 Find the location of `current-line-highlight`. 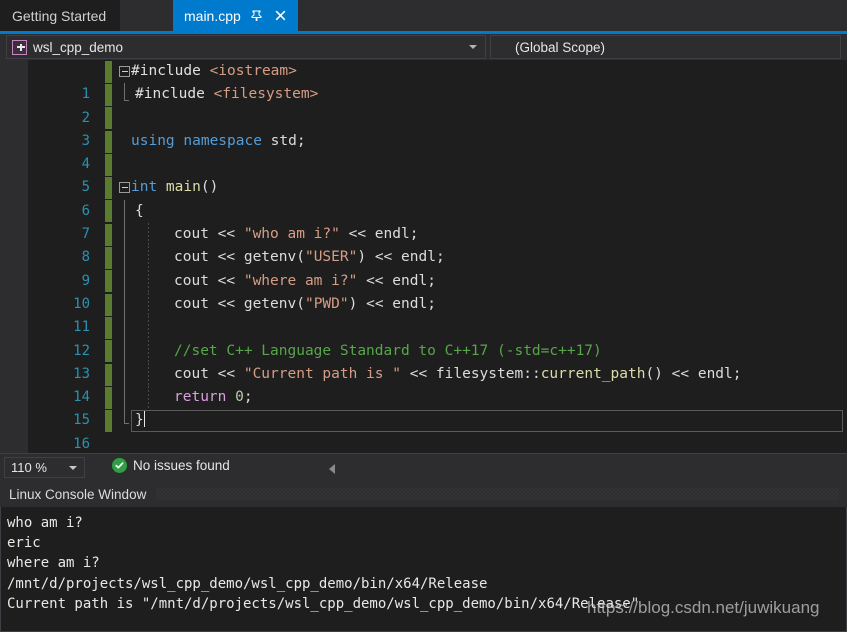

current-line-highlight is located at coordinates (487, 420).